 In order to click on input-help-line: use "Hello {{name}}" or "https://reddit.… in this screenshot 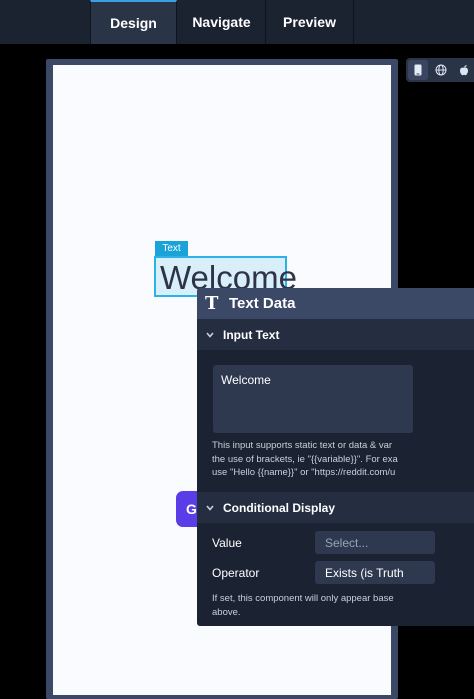, I will do `click(304, 472)`.